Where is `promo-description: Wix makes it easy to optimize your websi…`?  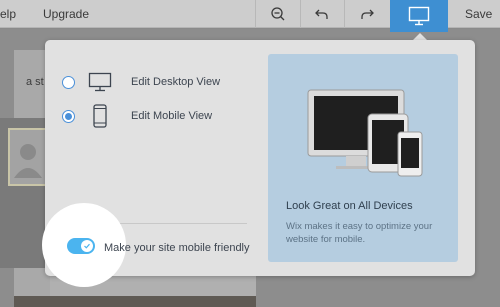
promo-description: Wix makes it easy to optimize your websi… is located at coordinates (359, 233).